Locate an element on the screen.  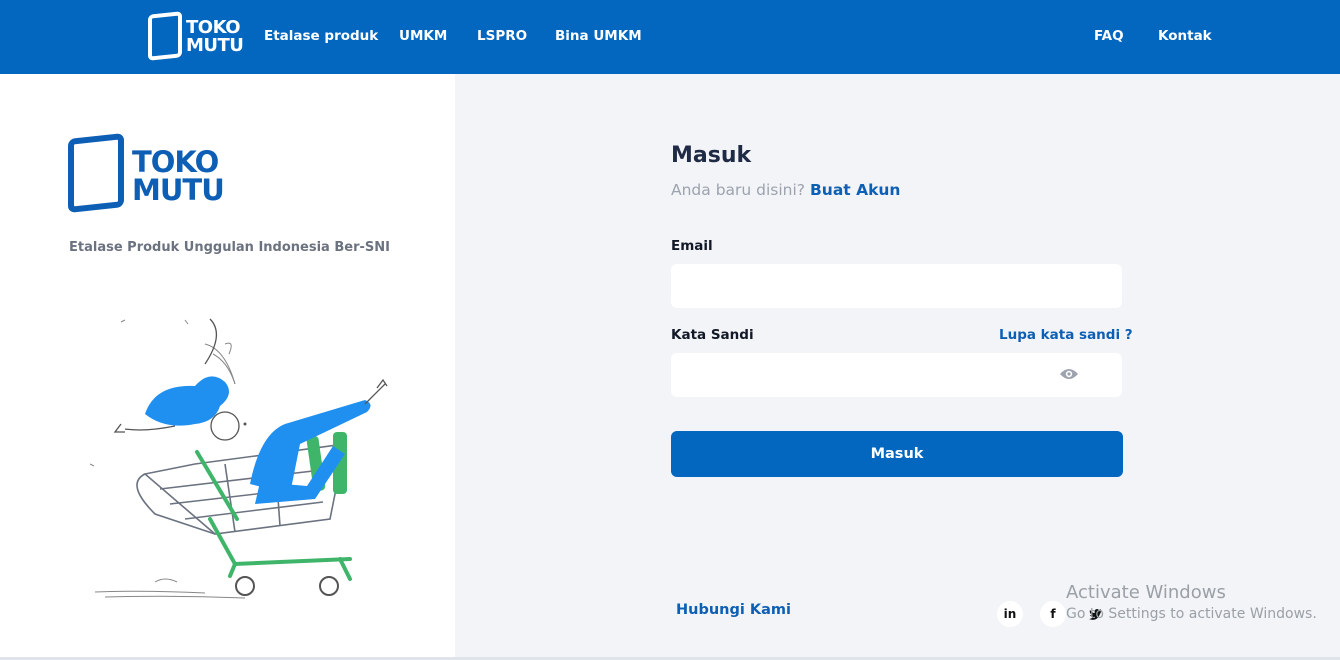
facebook-icon: f is located at coordinates (1053, 614).